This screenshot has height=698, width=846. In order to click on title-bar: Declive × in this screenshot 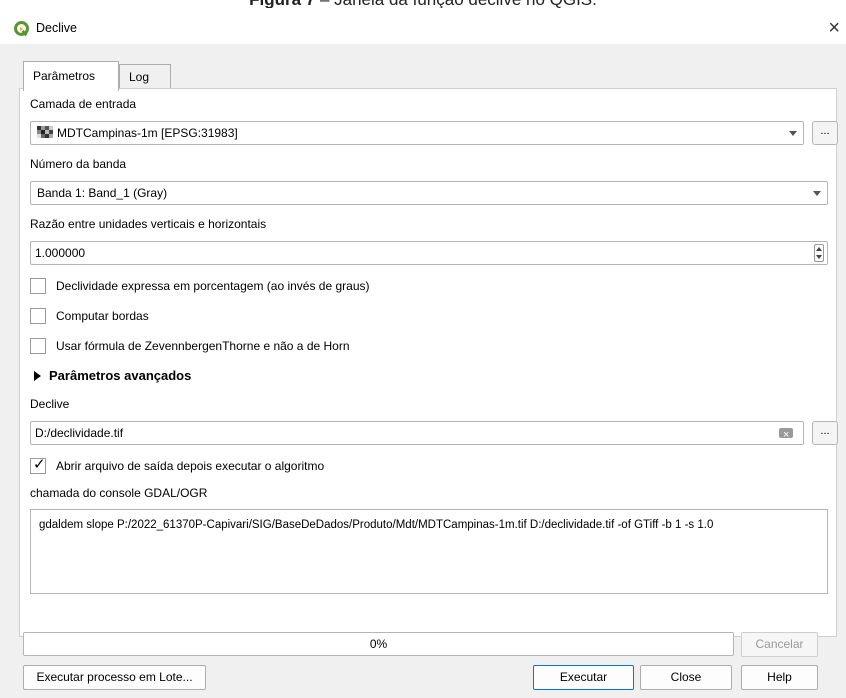, I will do `click(423, 29)`.